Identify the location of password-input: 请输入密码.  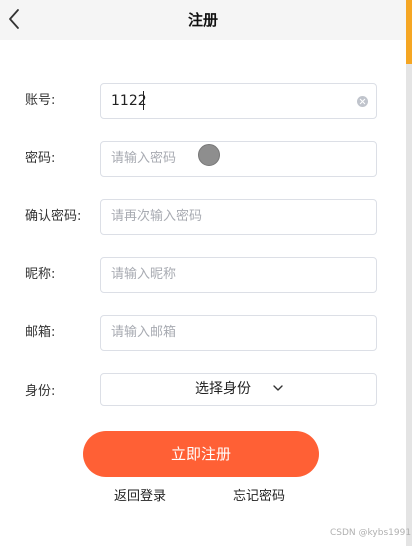
(238, 159).